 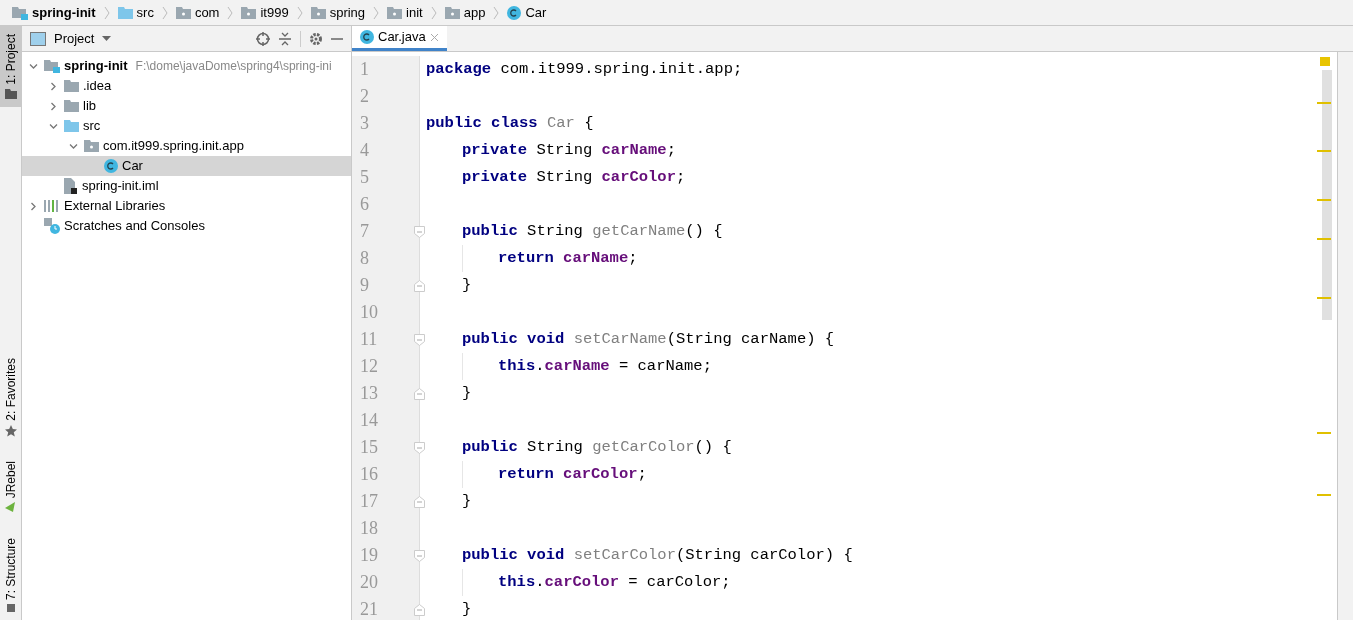 I want to click on tree-item-label: .idea, so click(x=97, y=86).